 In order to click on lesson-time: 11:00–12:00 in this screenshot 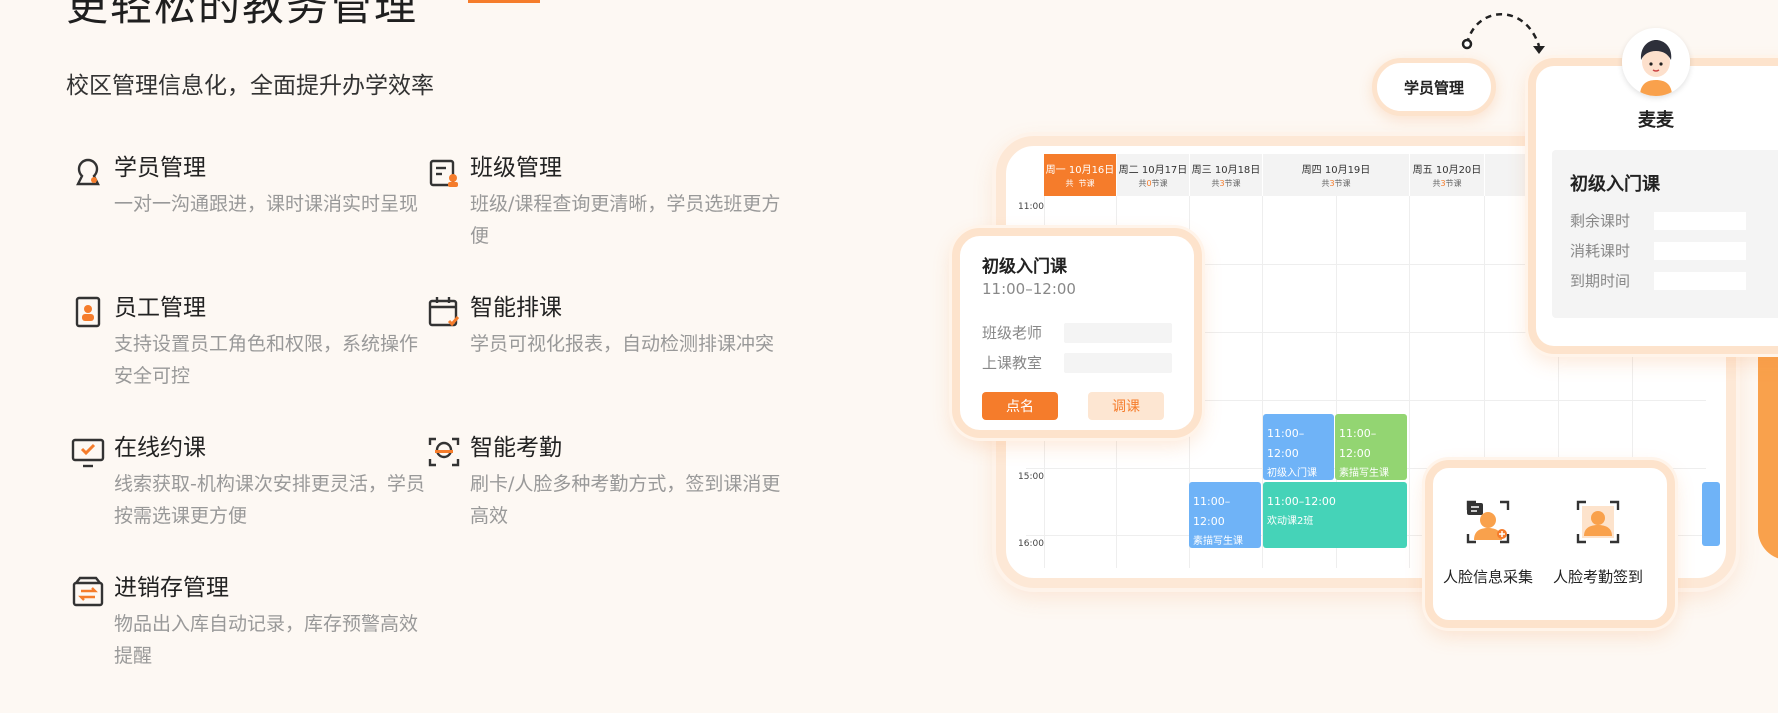, I will do `click(1029, 289)`.